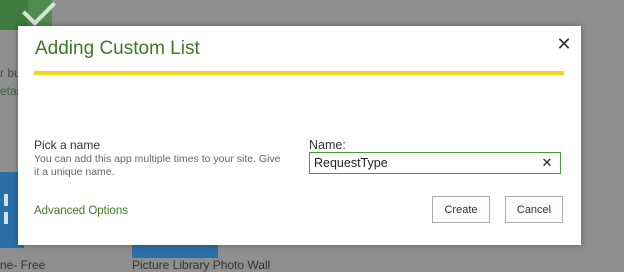  I want to click on clear-name-button: ✕, so click(547, 163).